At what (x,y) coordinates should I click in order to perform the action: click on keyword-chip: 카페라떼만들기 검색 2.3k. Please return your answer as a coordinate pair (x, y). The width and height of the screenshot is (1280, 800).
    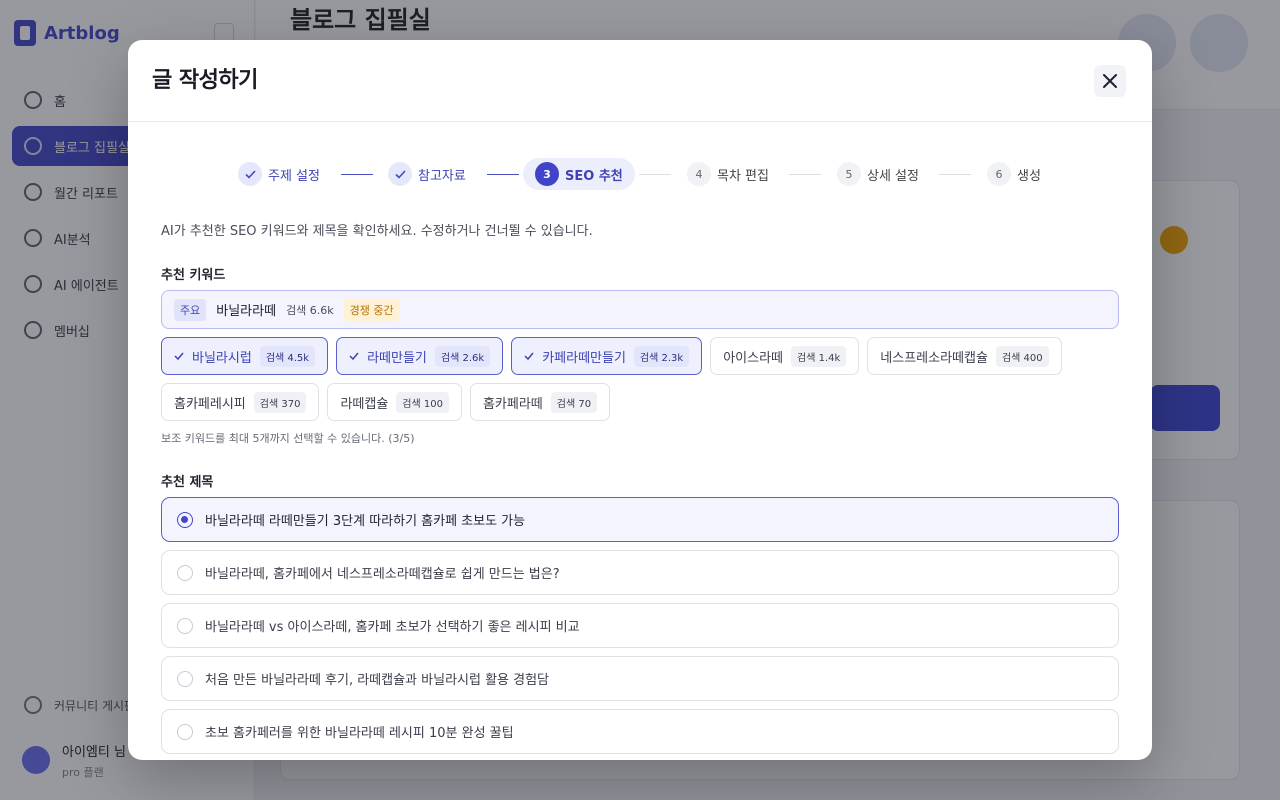
    Looking at the image, I should click on (607, 356).